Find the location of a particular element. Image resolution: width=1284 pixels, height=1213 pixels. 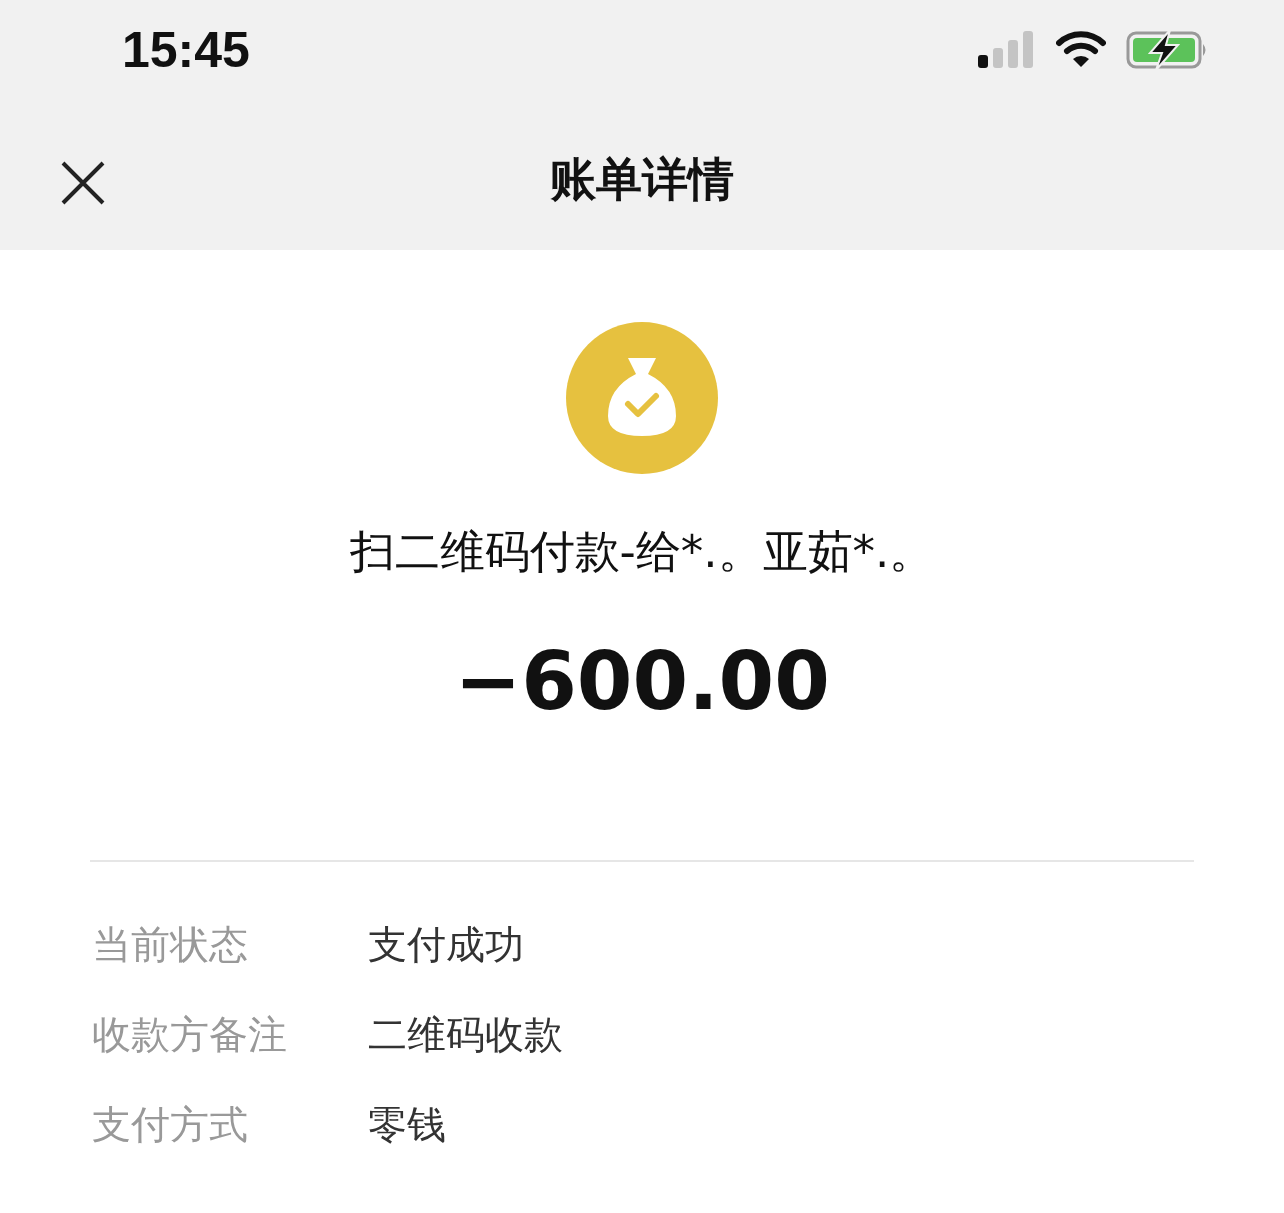

detail-value: 零钱 is located at coordinates (407, 1125).